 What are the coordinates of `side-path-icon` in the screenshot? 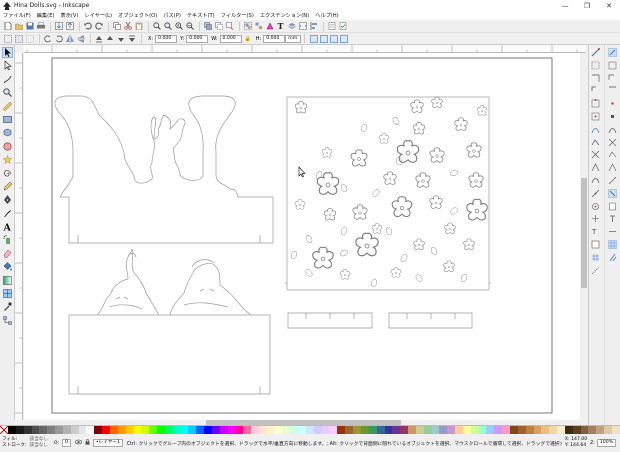 It's located at (612, 154).